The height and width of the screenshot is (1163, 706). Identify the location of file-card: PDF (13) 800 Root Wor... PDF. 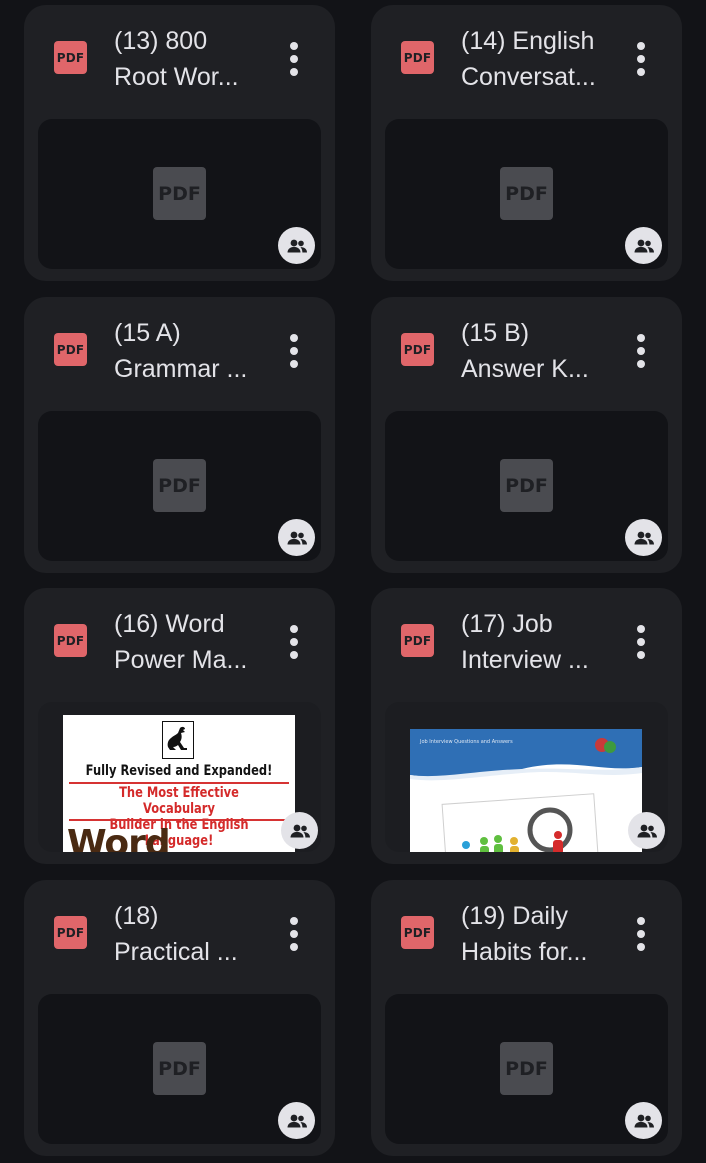
(179, 143).